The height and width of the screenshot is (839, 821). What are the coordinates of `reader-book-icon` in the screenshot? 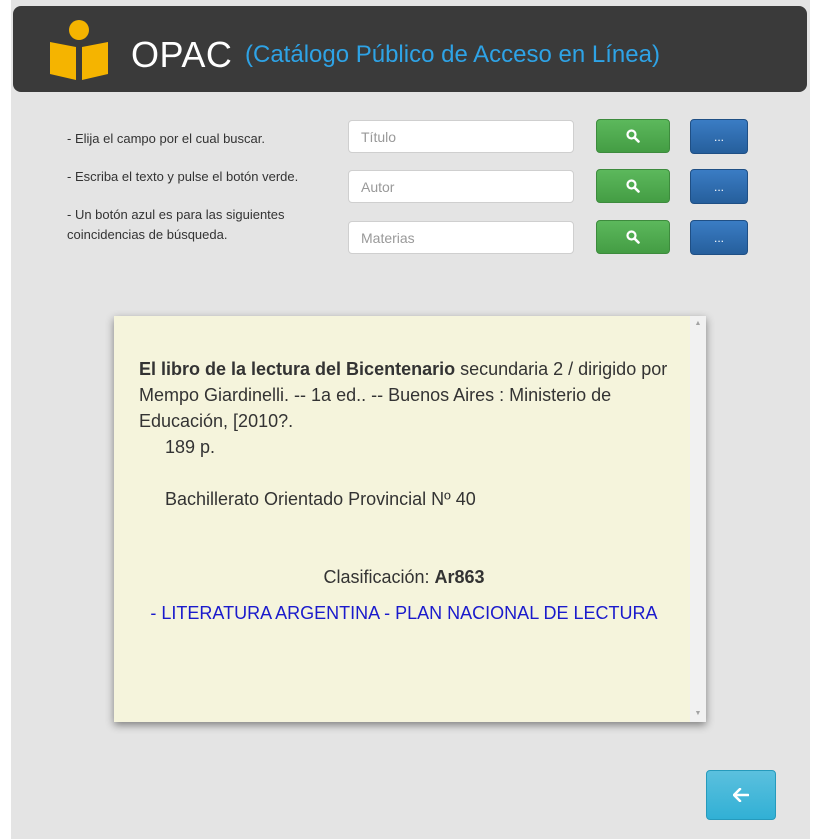 It's located at (79, 50).